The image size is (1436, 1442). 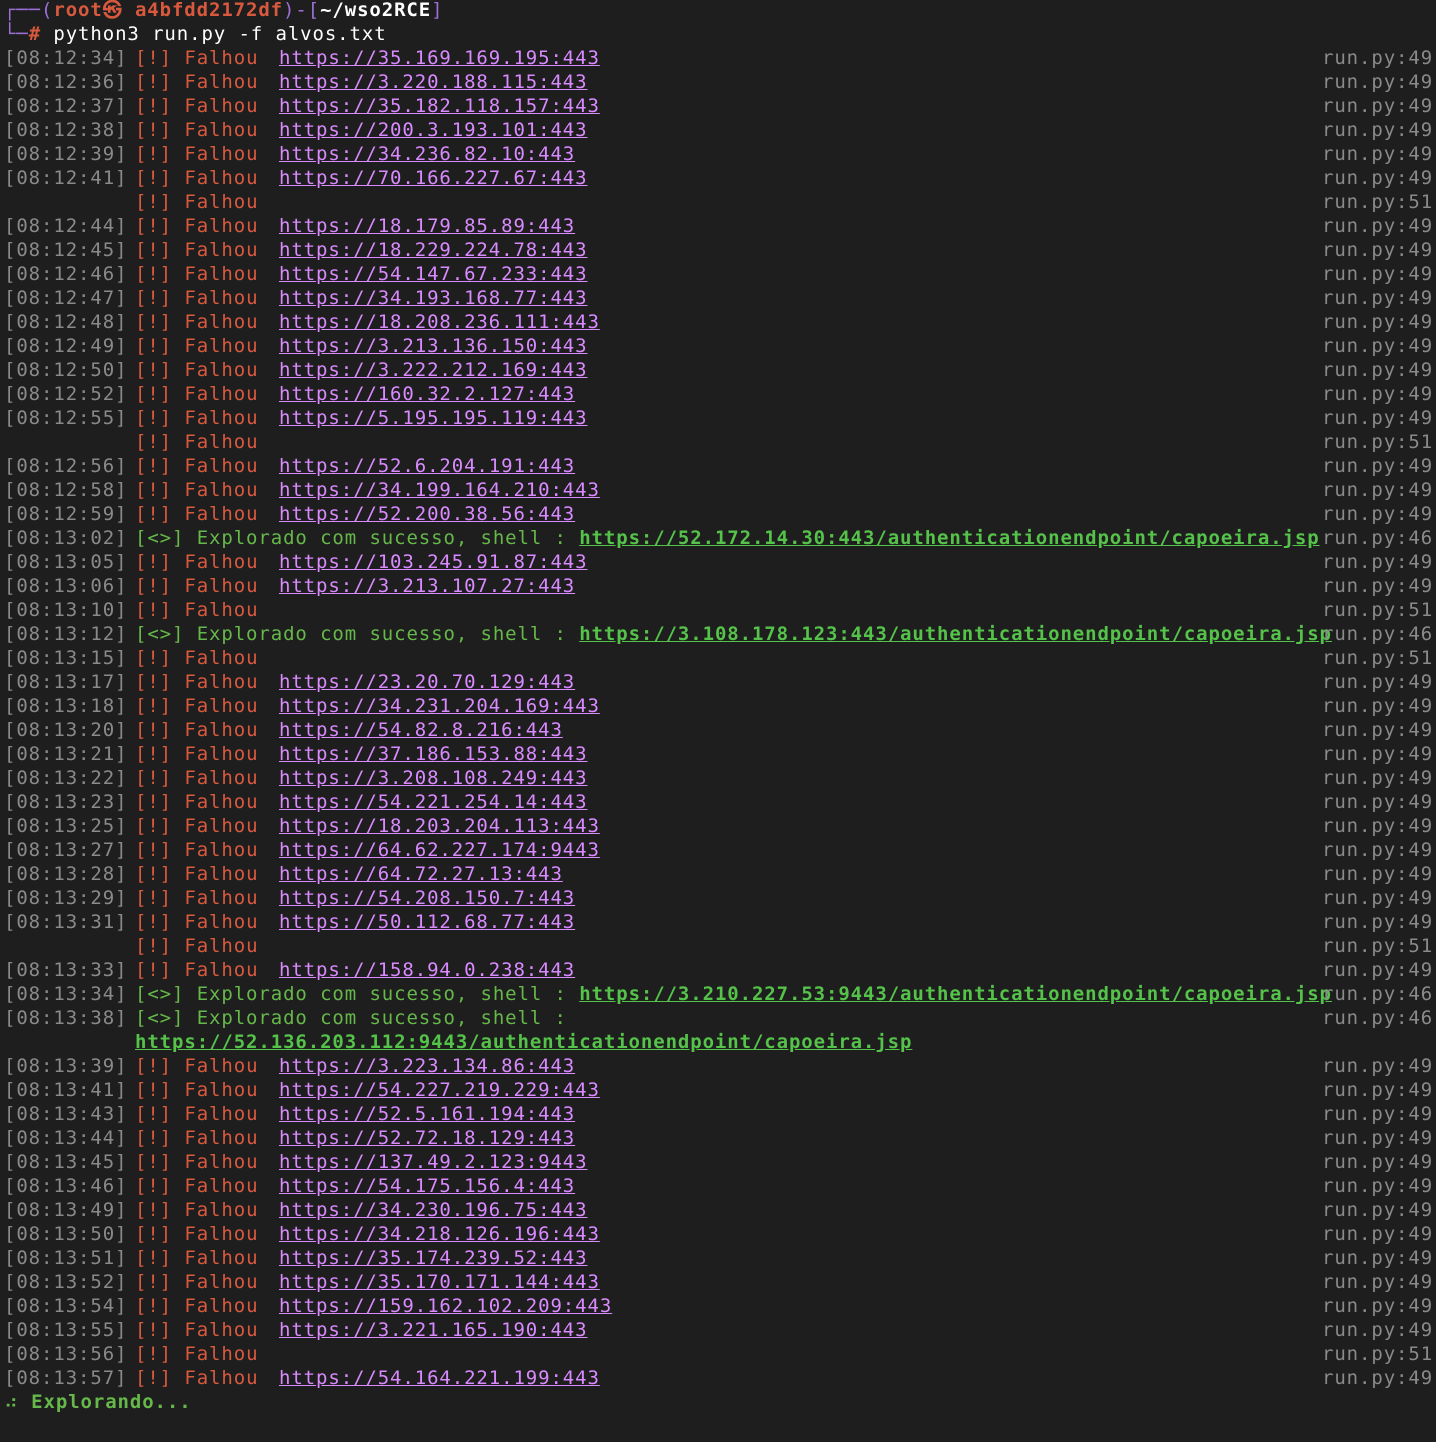 What do you see at coordinates (66, 1378) in the screenshot?
I see `log-timestamp: [08:13:57]` at bounding box center [66, 1378].